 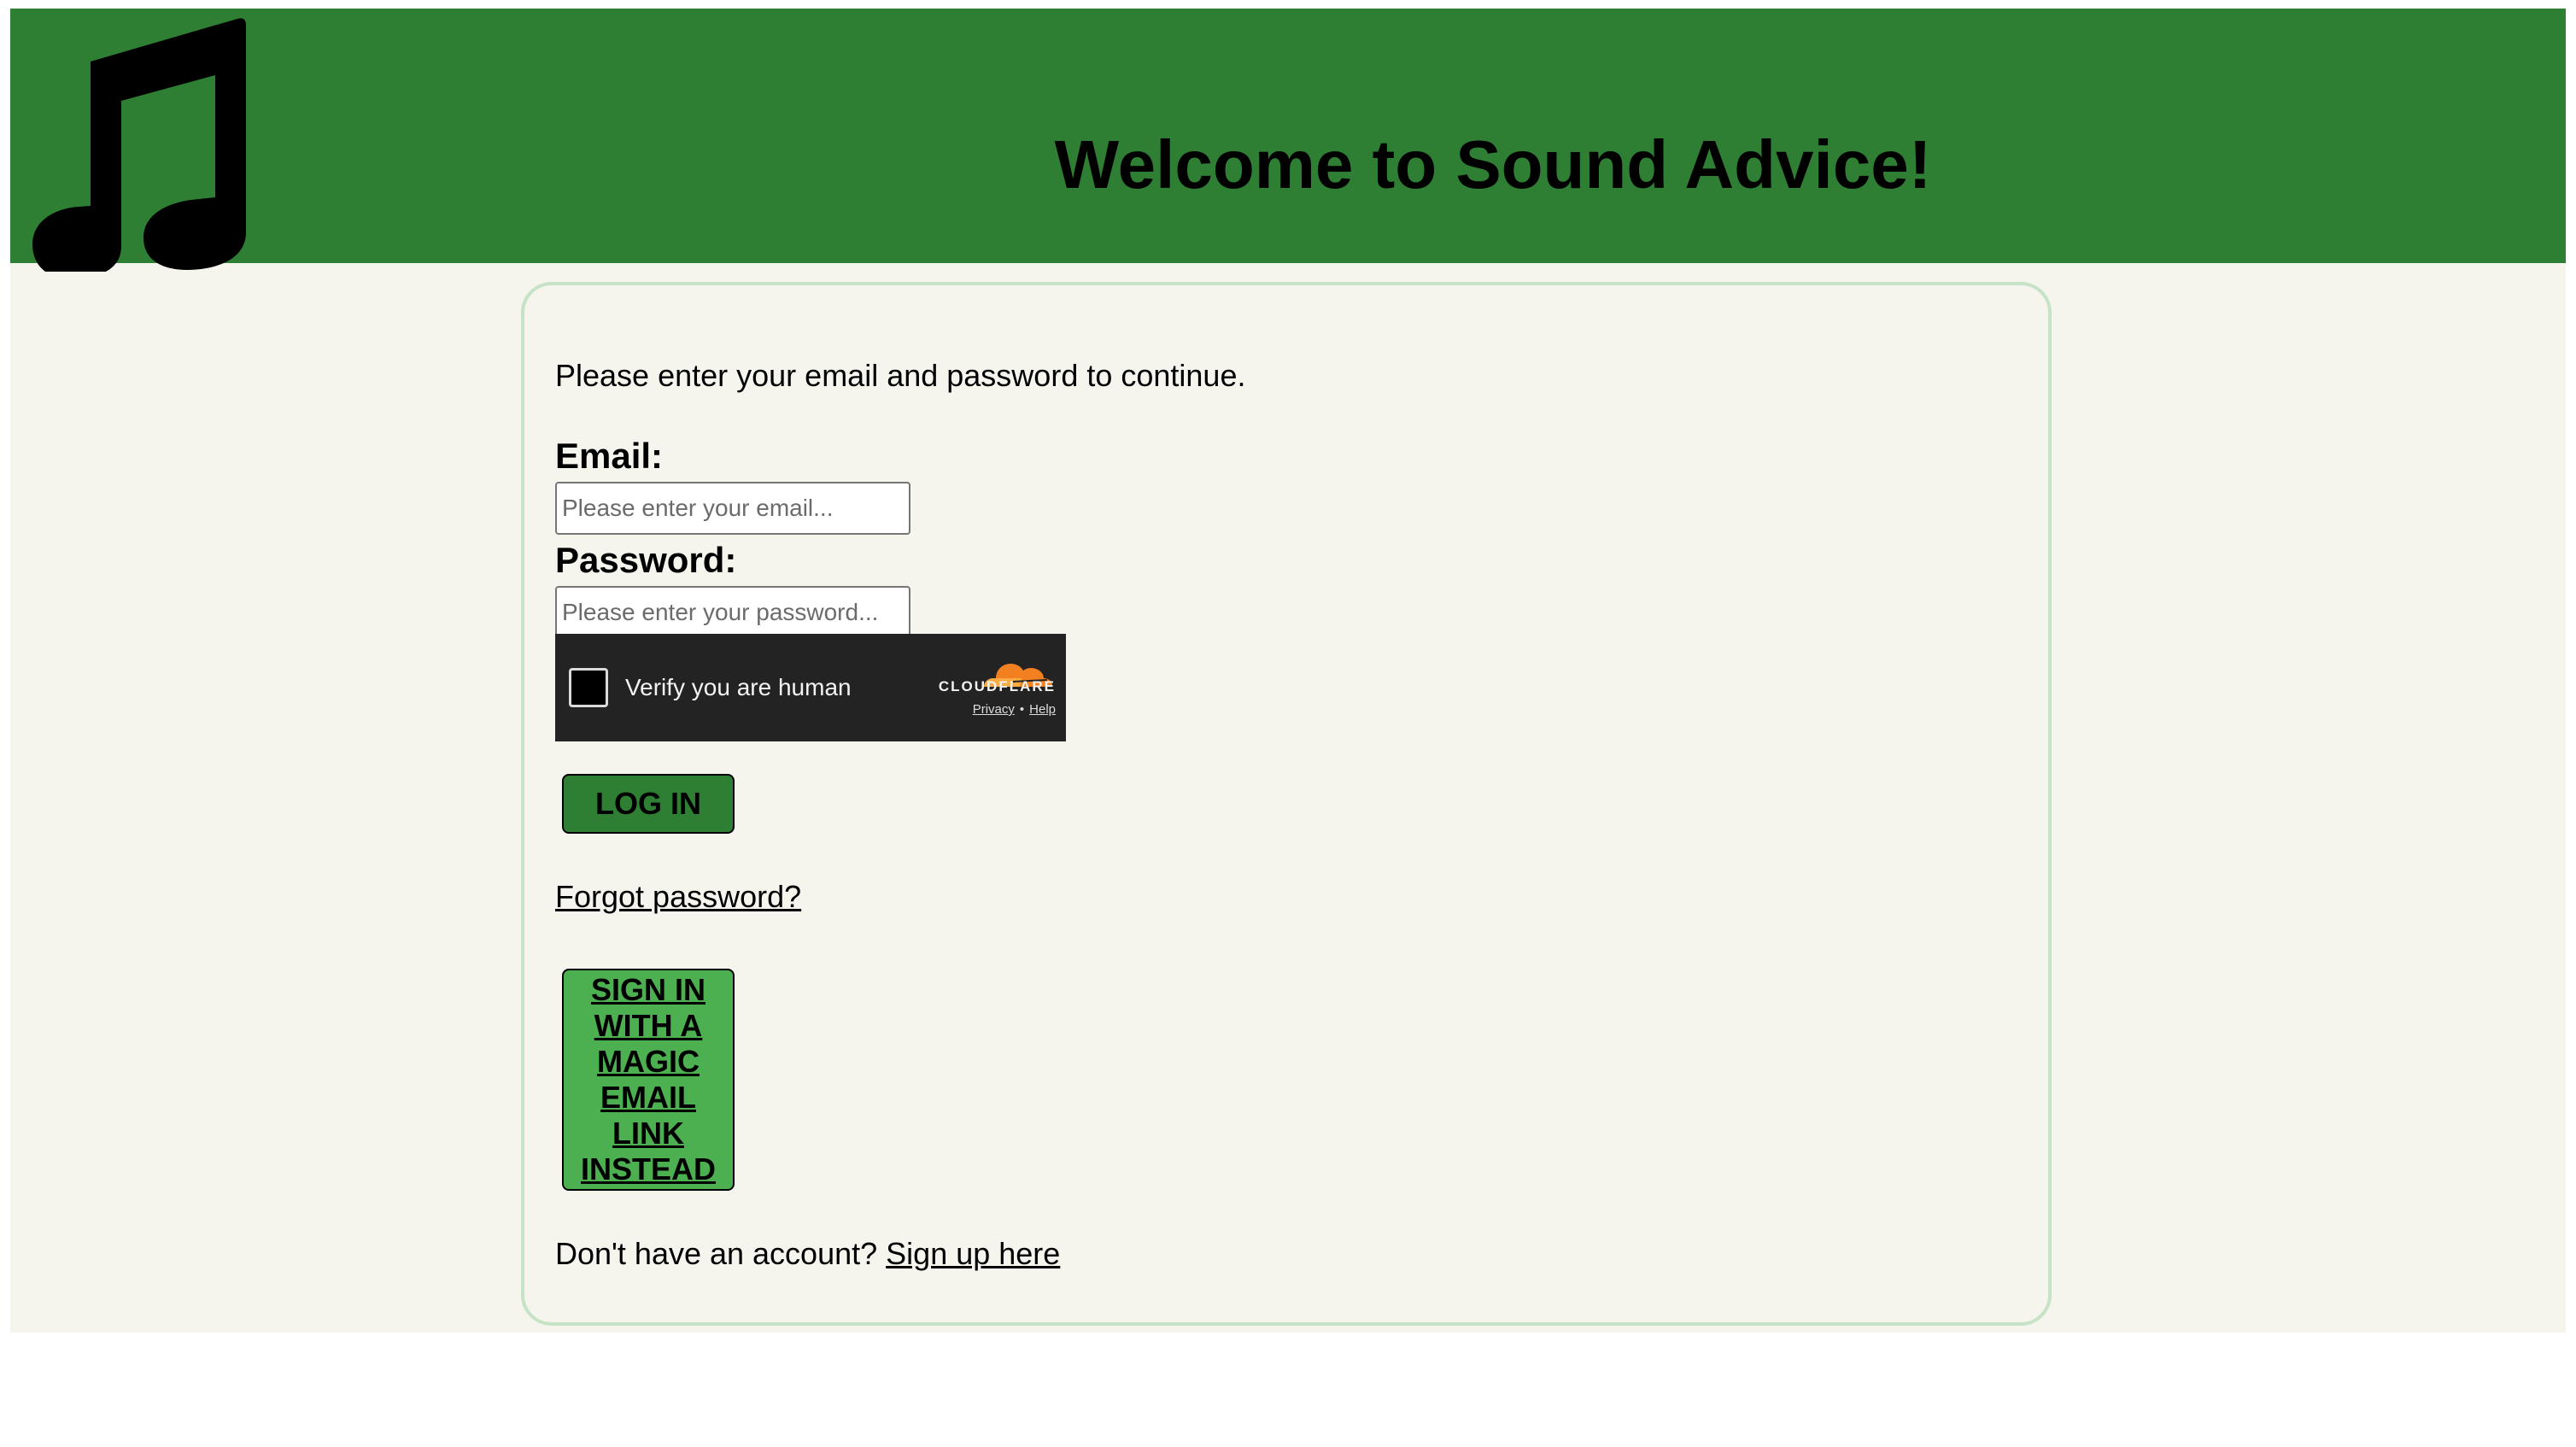 I want to click on signup-link: Sign up here, so click(x=973, y=1253).